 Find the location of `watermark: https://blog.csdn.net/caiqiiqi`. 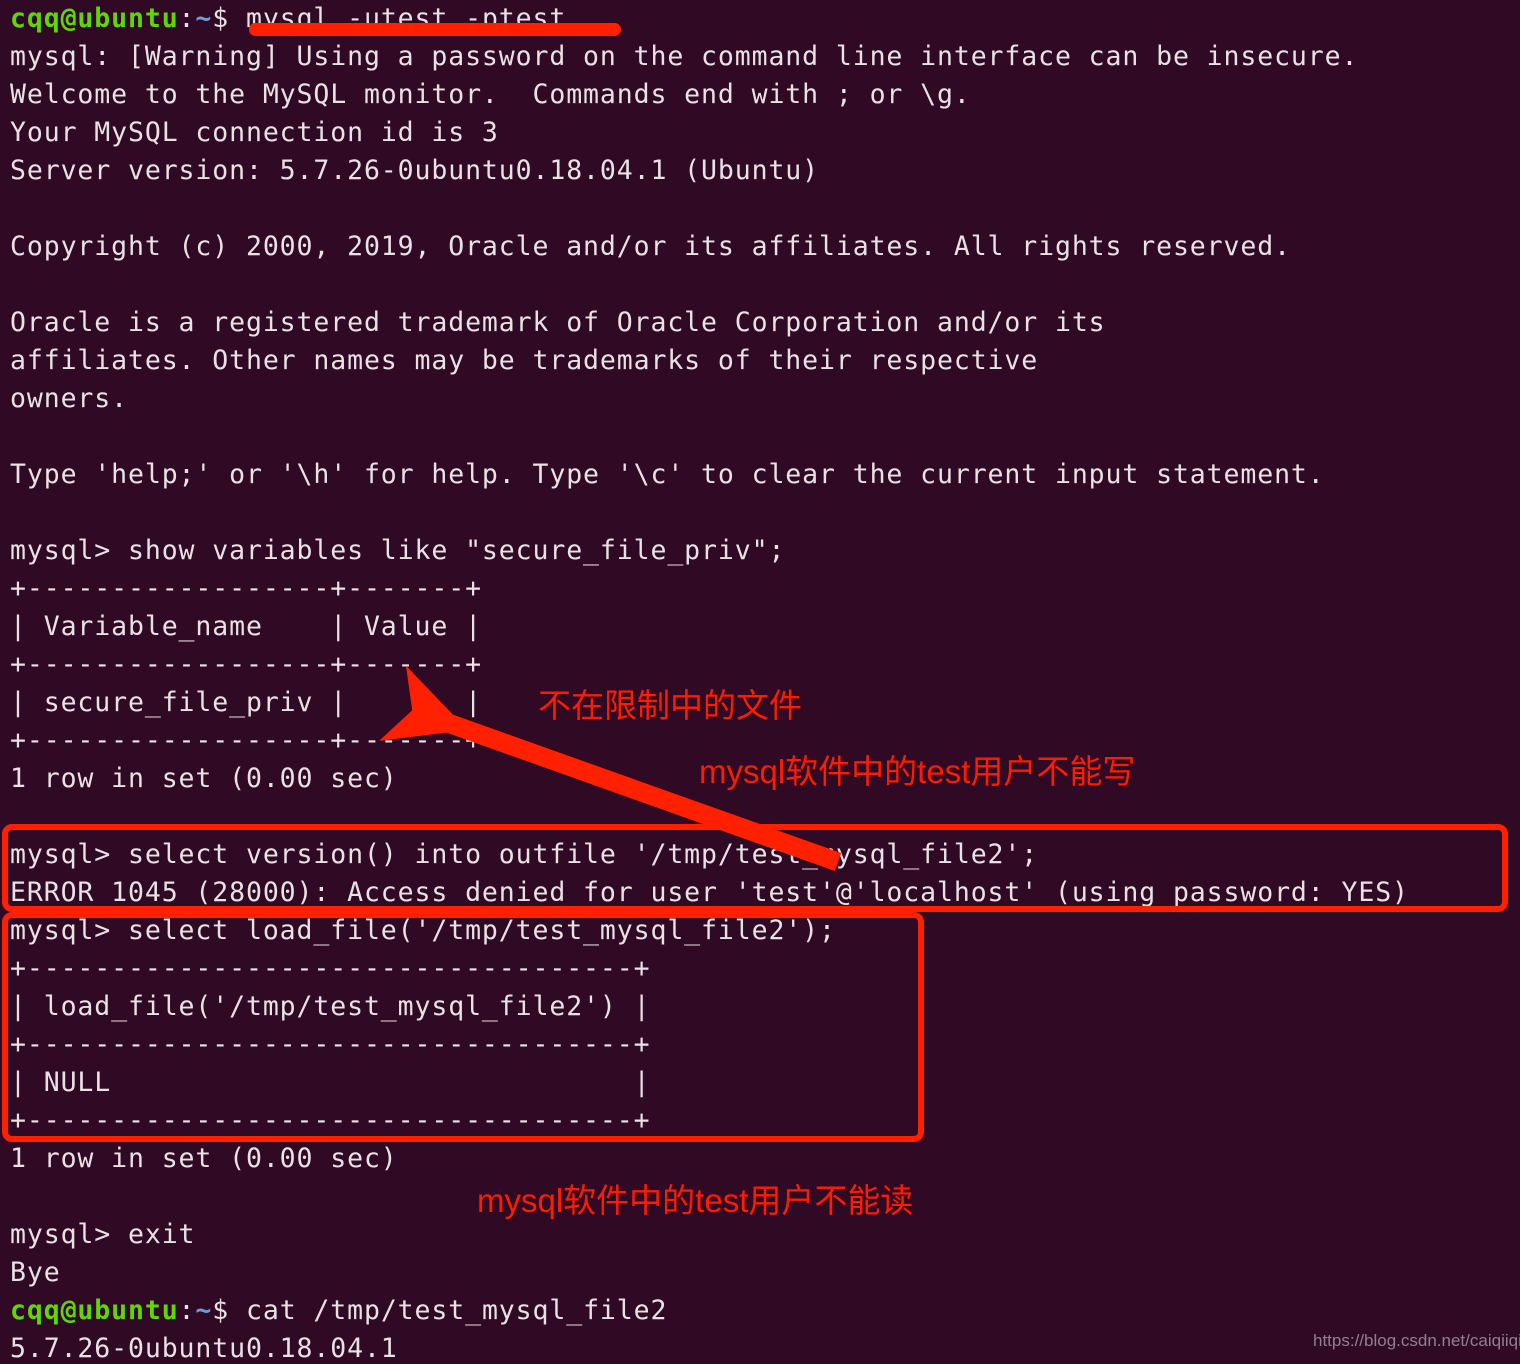

watermark: https://blog.csdn.net/caiqiiqi is located at coordinates (1416, 1340).